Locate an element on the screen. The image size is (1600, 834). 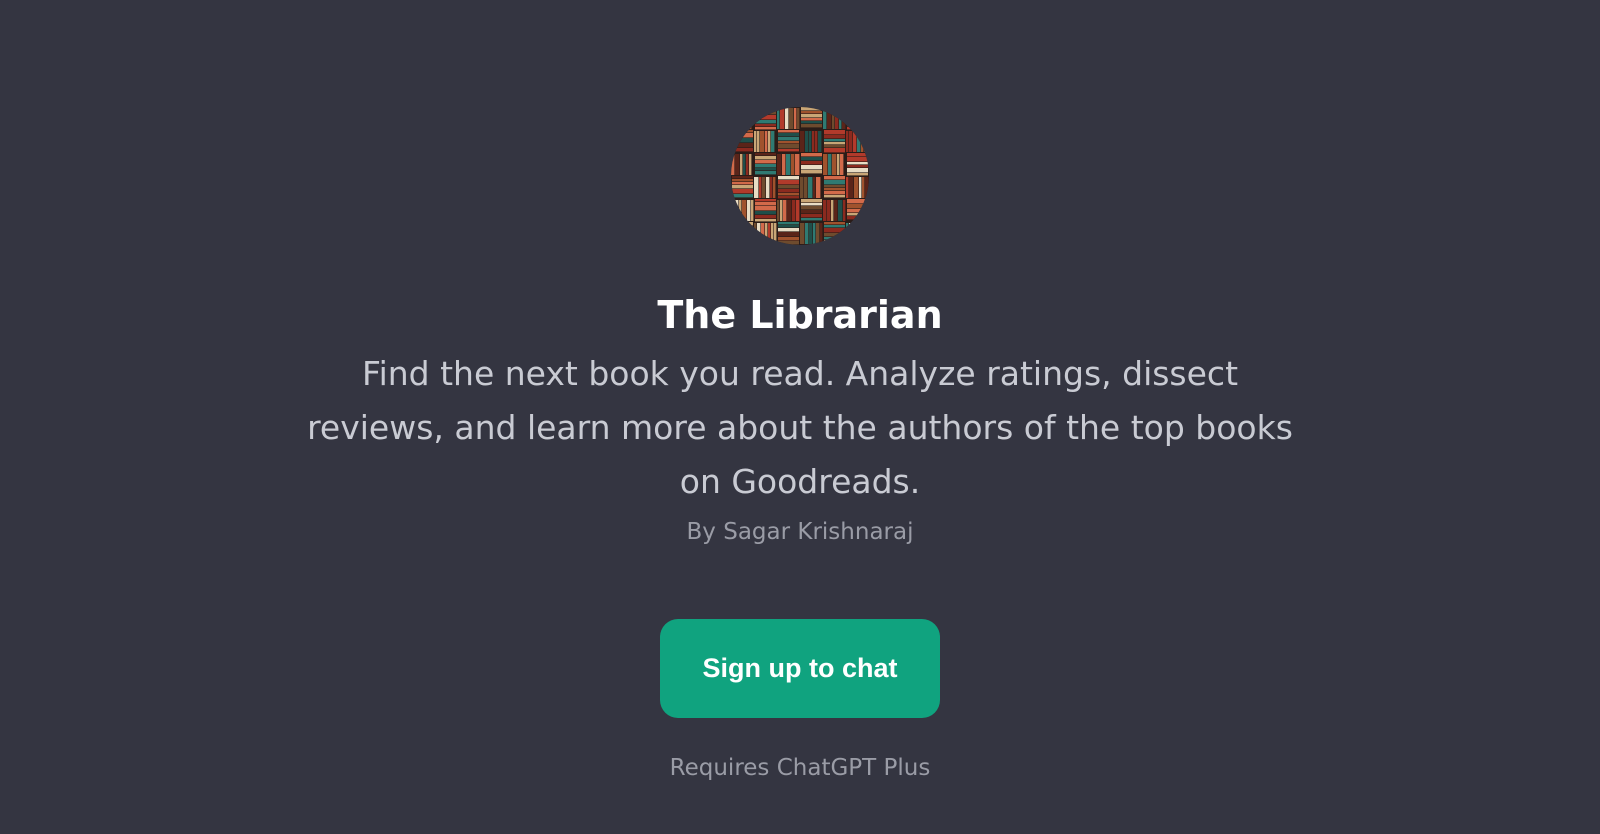
author-byline: By Sagar Krishnaraj is located at coordinates (800, 532).